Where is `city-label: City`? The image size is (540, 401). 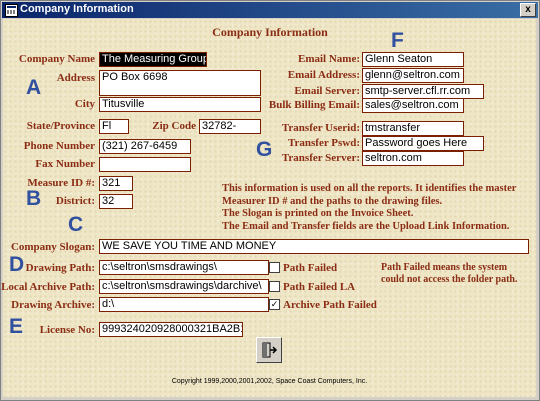 city-label: City is located at coordinates (84, 104).